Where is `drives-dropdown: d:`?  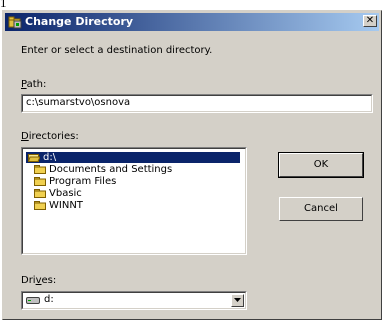 drives-dropdown: d: is located at coordinates (134, 300).